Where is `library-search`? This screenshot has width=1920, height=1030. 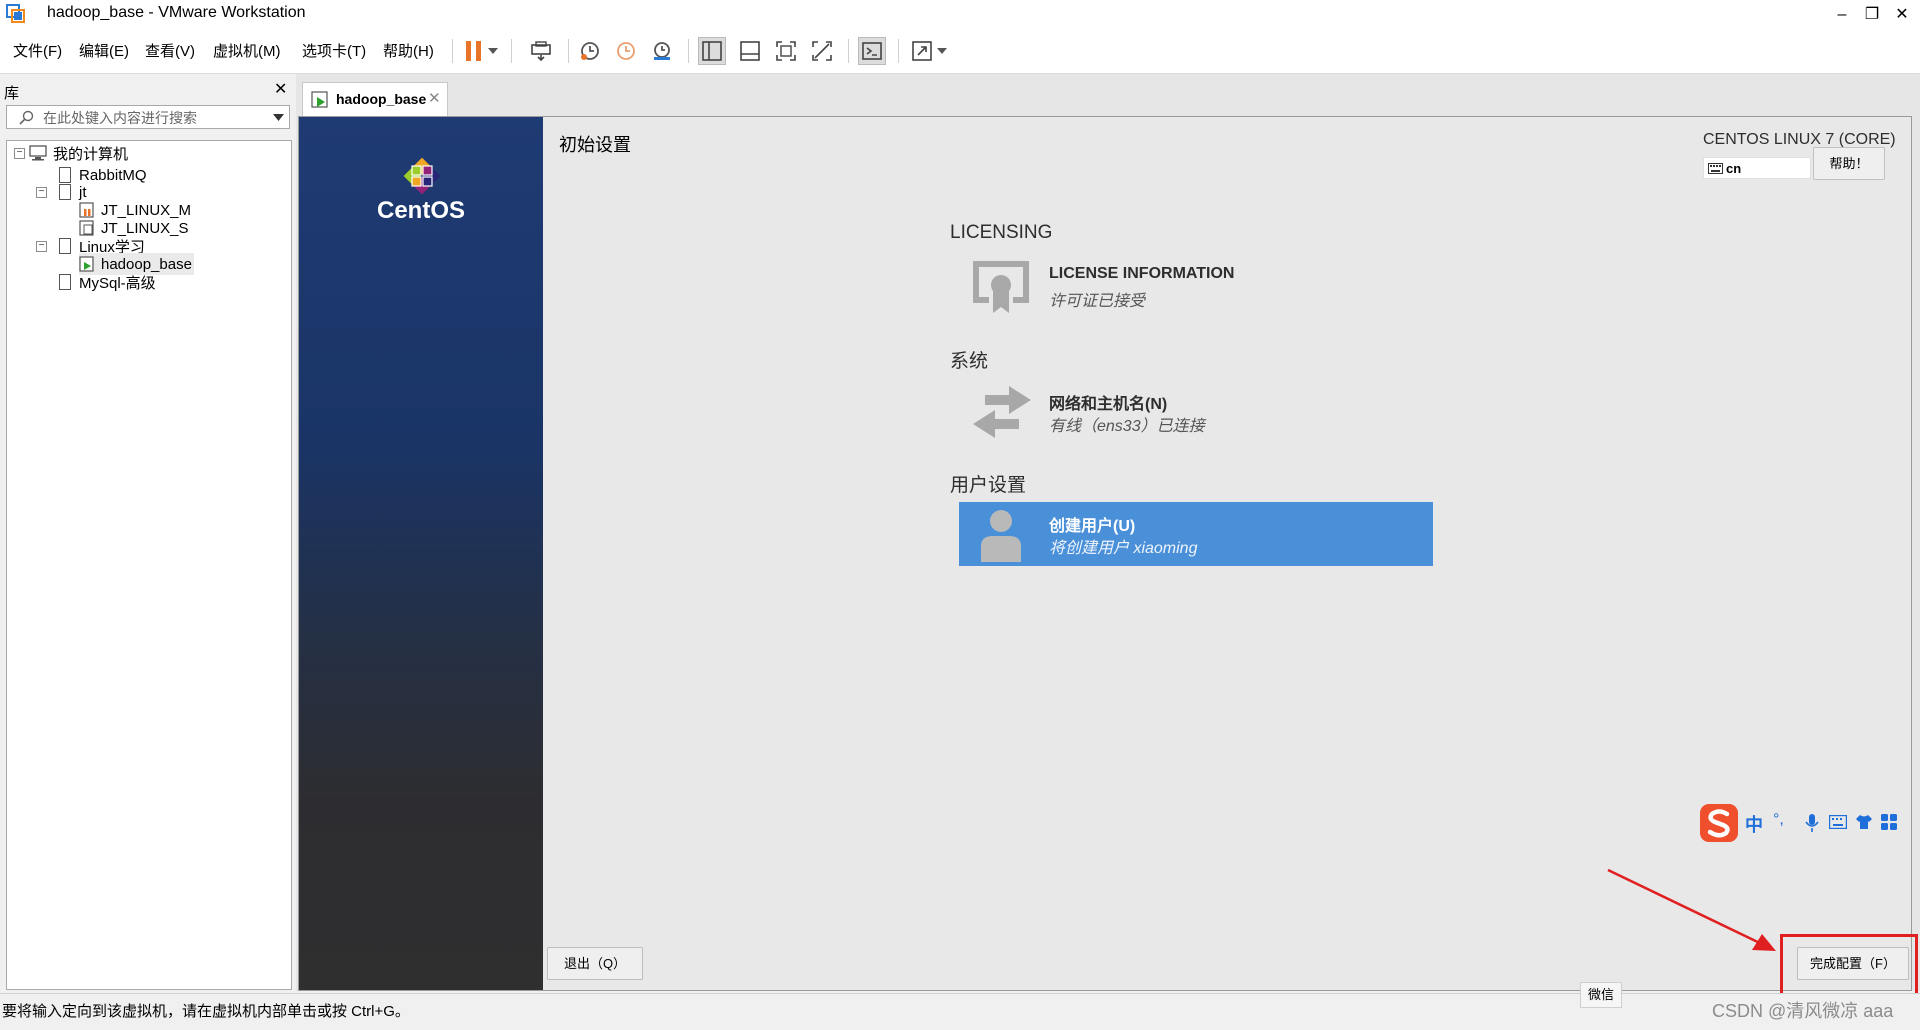
library-search is located at coordinates (148, 117).